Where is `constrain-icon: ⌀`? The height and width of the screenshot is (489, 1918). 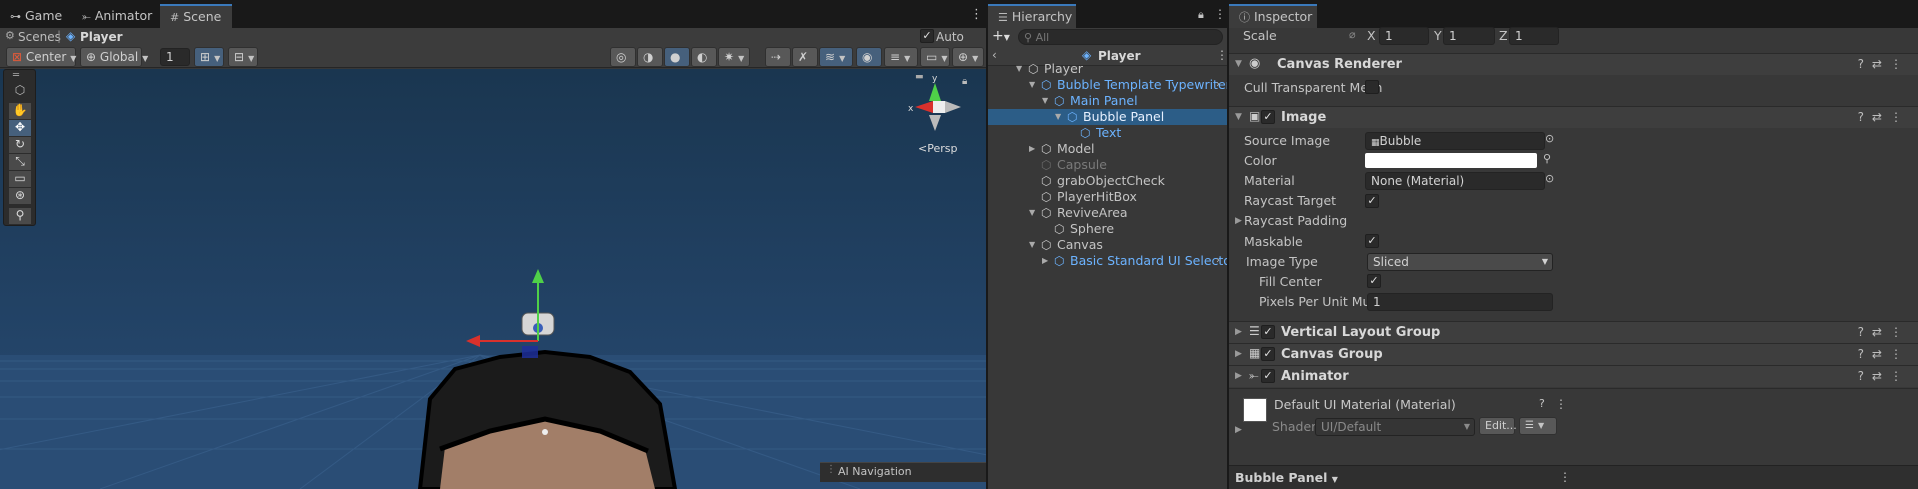
constrain-icon: ⌀ is located at coordinates (1352, 34).